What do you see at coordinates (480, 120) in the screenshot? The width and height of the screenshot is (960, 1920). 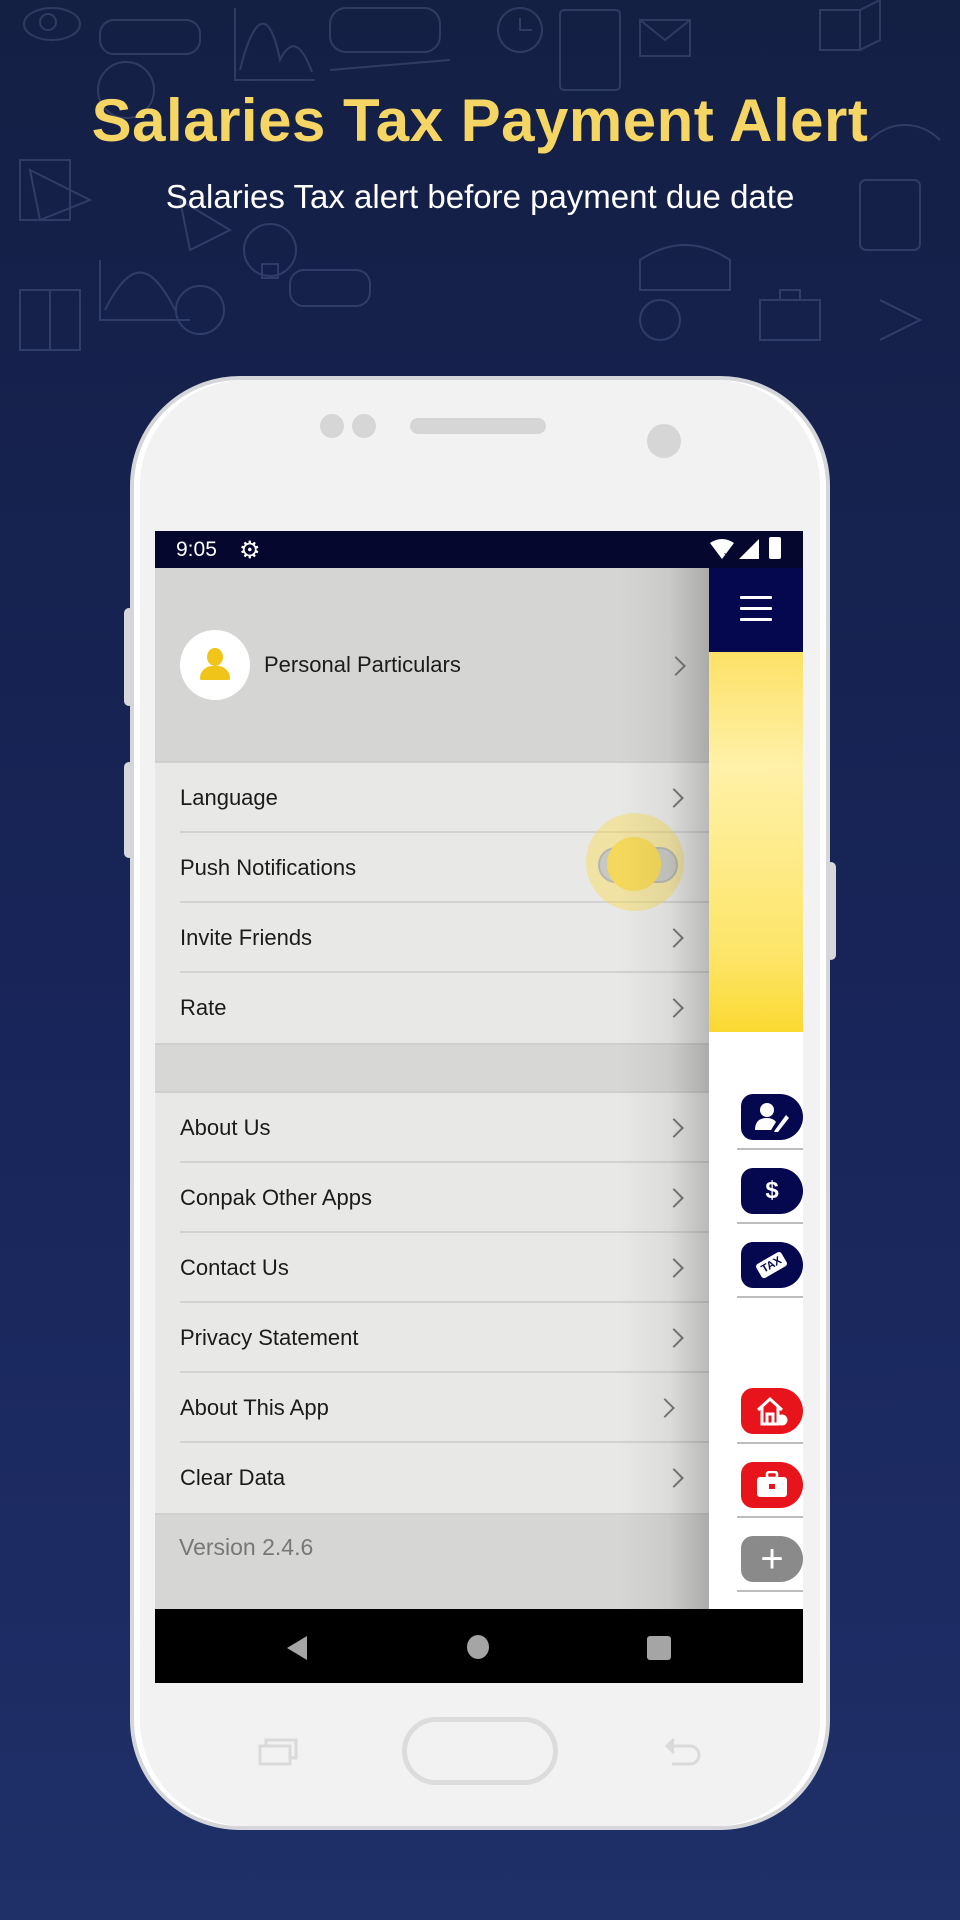 I see `promo-title: Salaries Tax Payment Alert` at bounding box center [480, 120].